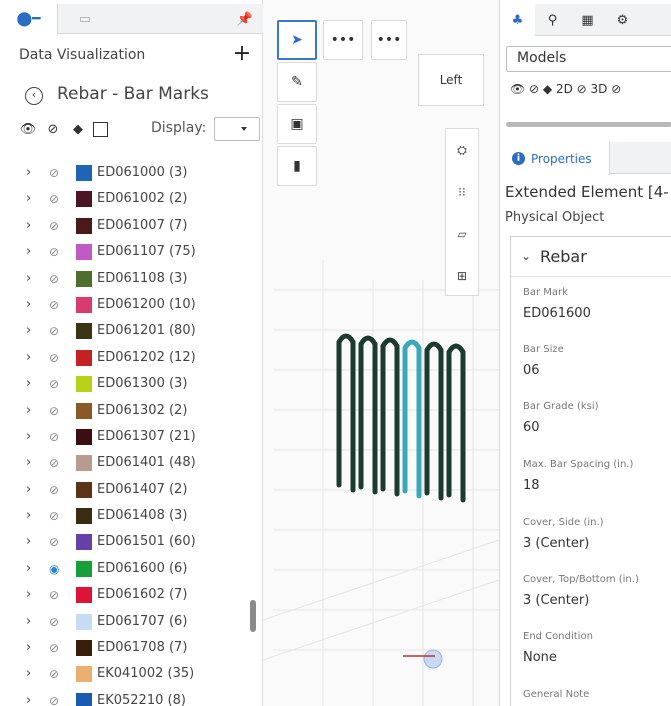 This screenshot has height=706, width=671. Describe the element at coordinates (57, 569) in the screenshot. I see `eye-icon: ◉` at that location.